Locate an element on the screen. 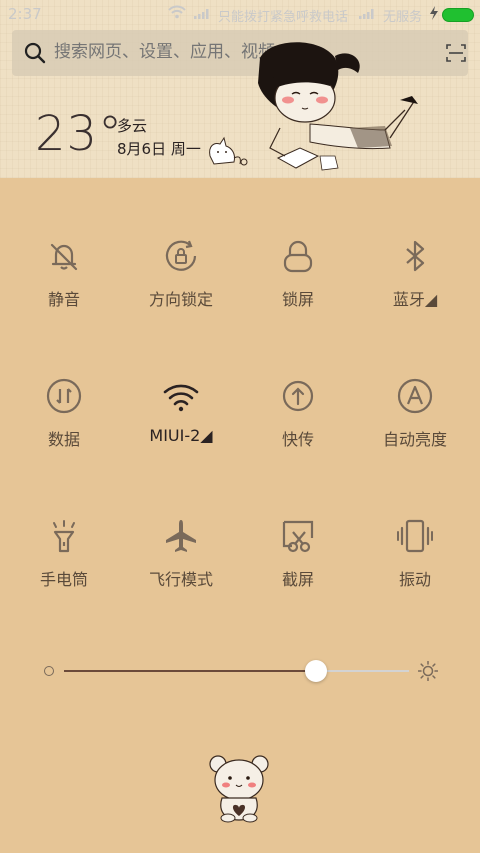  toggle-silent: 静音 is located at coordinates (64, 293).